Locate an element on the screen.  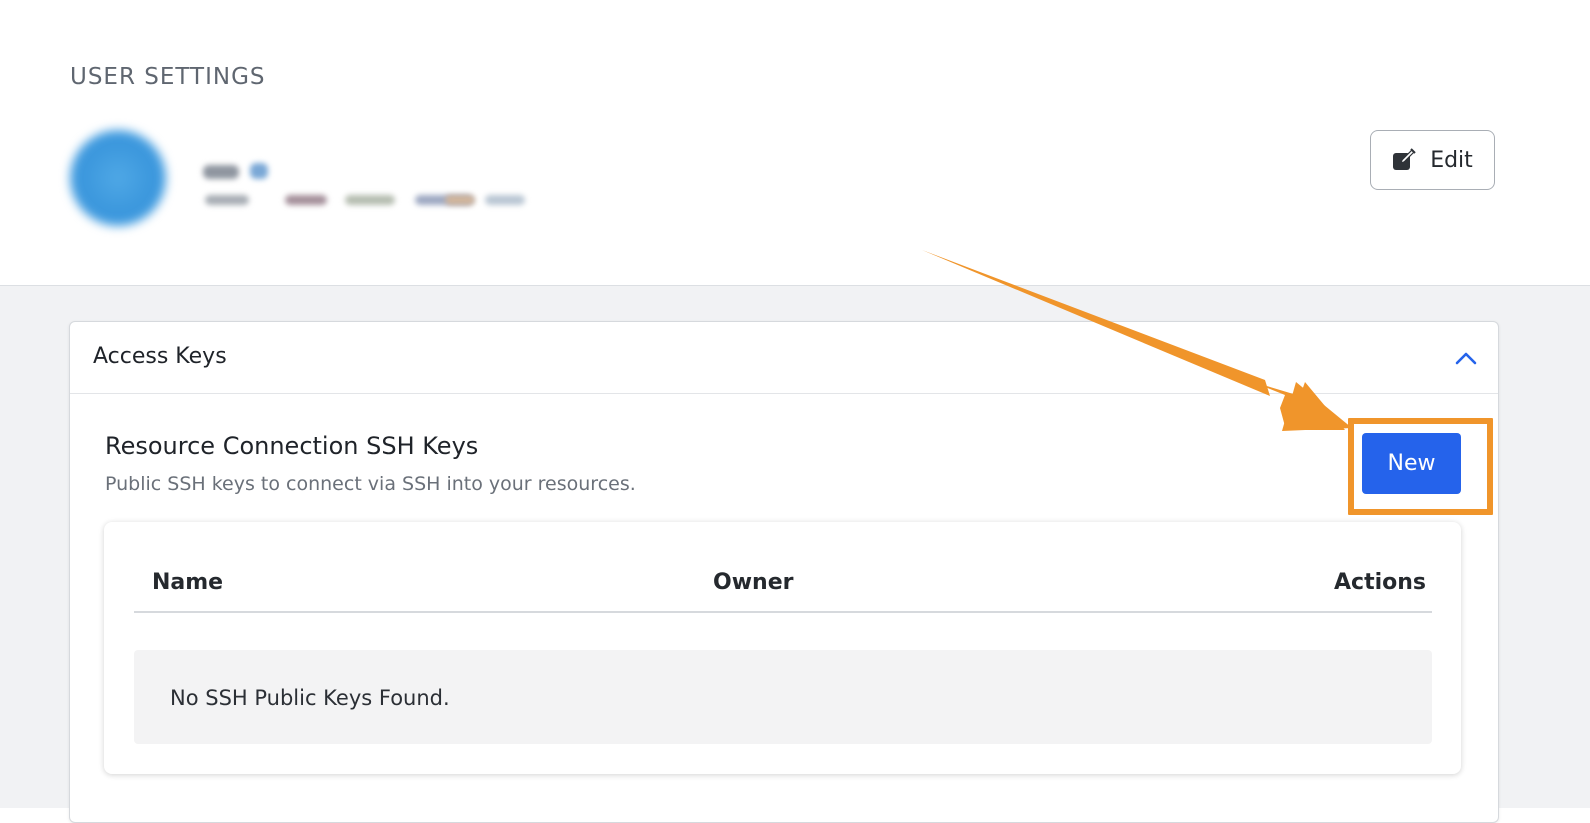
column-header-name: Name is located at coordinates (187, 582).